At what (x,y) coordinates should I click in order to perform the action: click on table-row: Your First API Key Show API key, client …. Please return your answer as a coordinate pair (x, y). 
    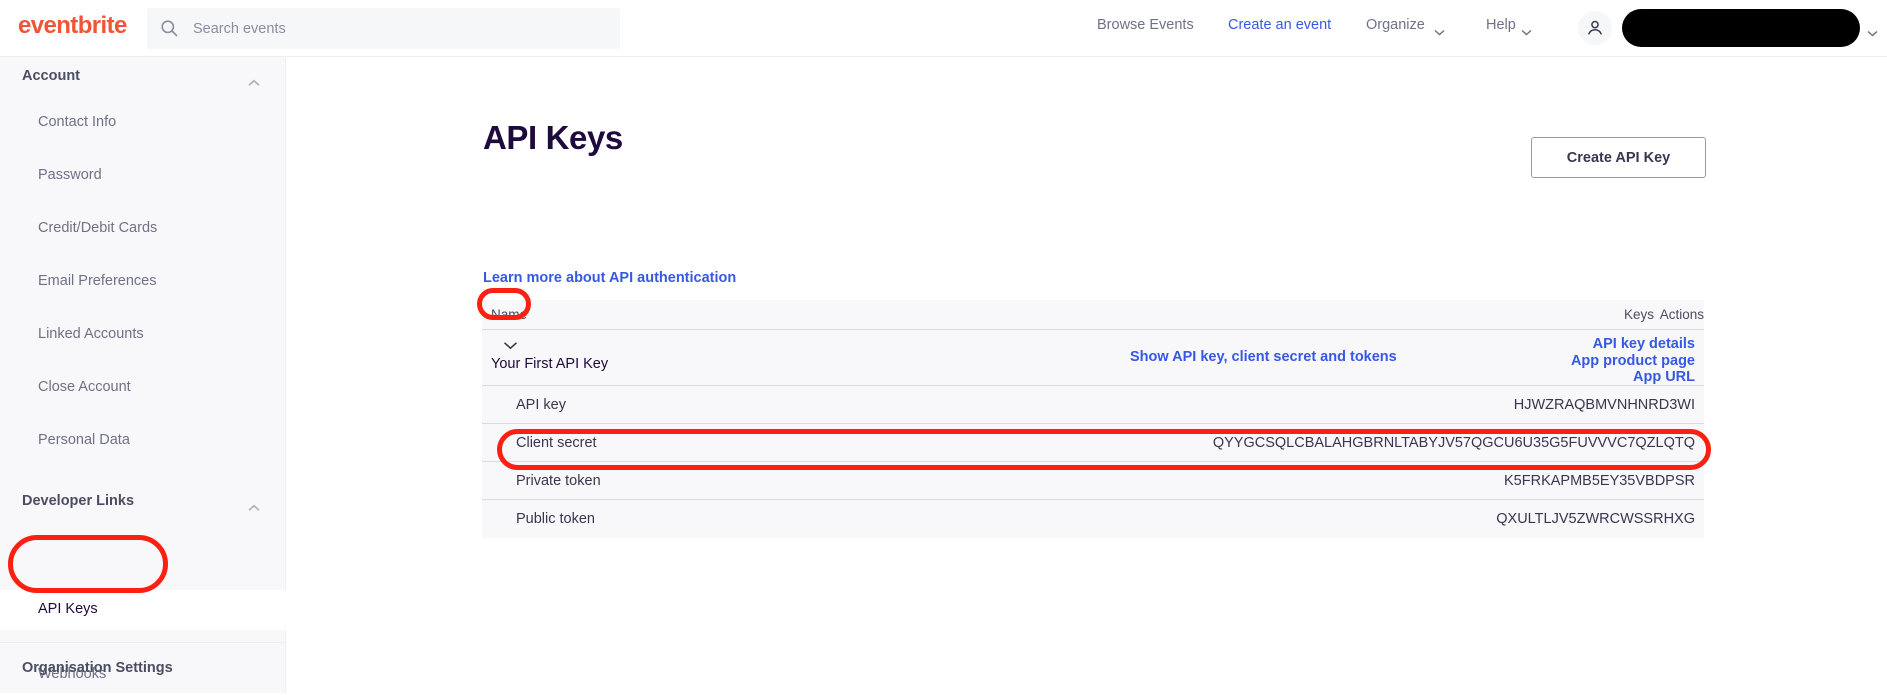
    Looking at the image, I should click on (1093, 358).